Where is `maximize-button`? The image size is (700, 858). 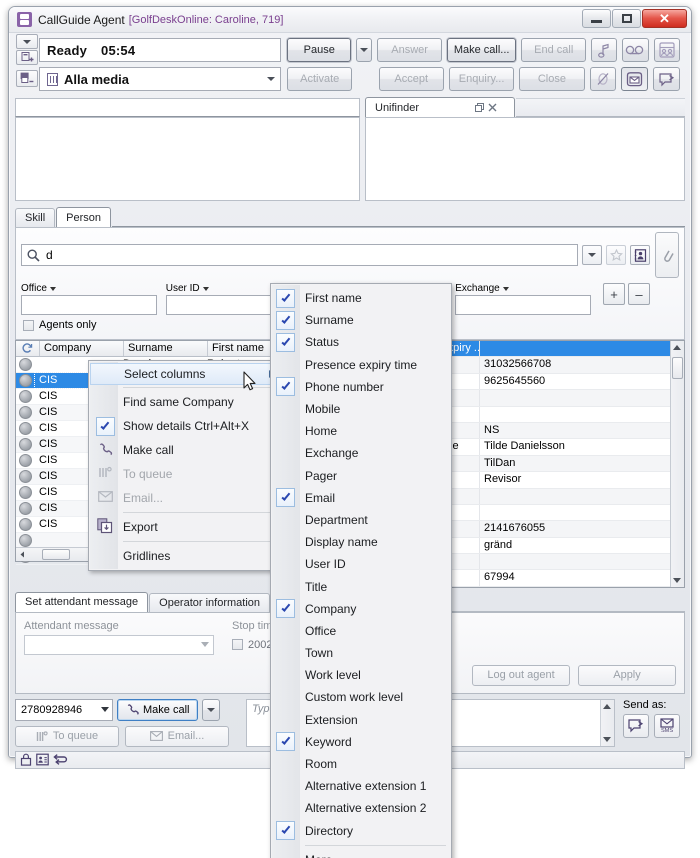 maximize-button is located at coordinates (626, 18).